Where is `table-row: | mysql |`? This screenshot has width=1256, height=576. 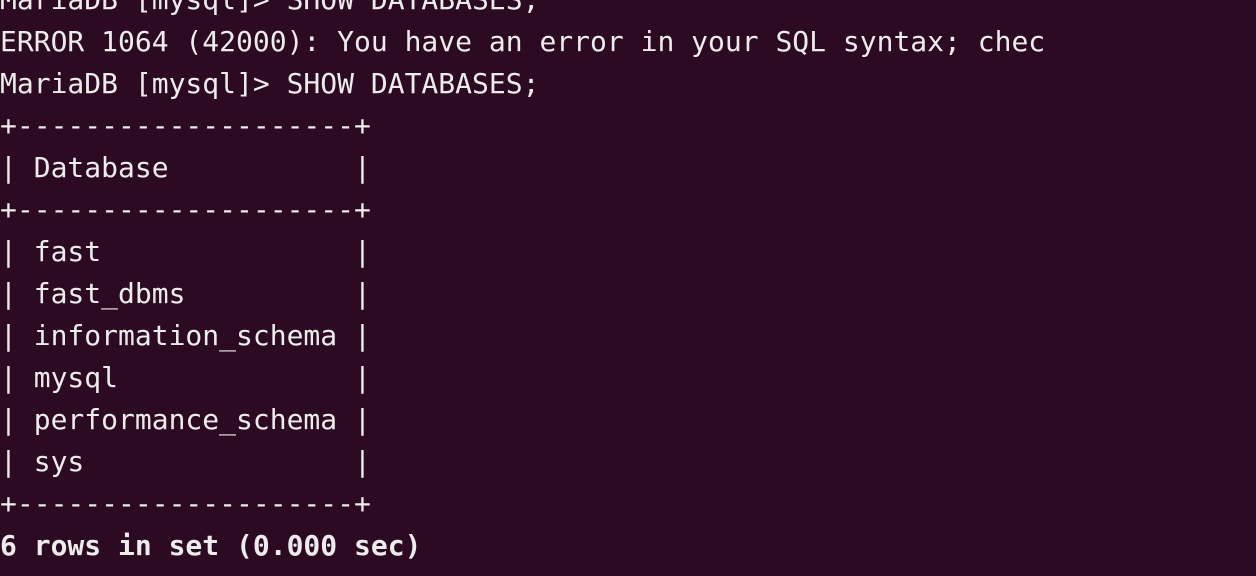 table-row: | mysql | is located at coordinates (185, 377).